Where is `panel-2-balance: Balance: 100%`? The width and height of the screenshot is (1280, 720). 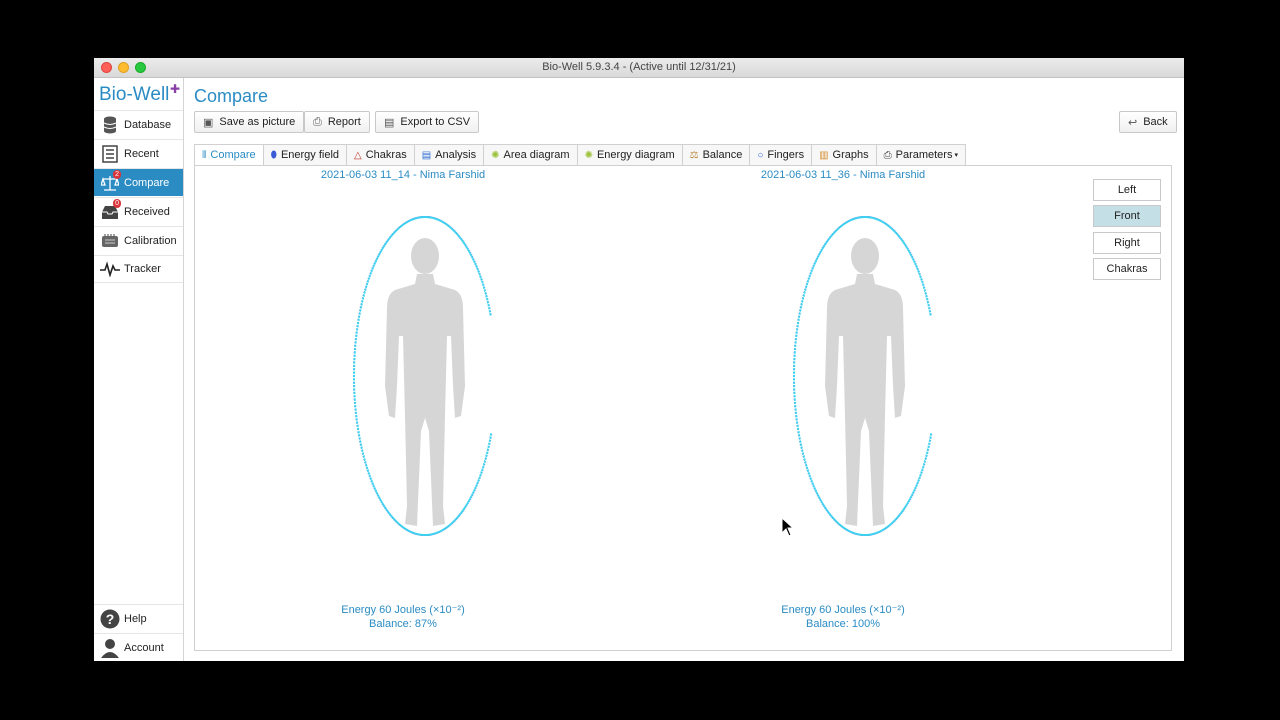
panel-2-balance: Balance: 100% is located at coordinates (843, 624).